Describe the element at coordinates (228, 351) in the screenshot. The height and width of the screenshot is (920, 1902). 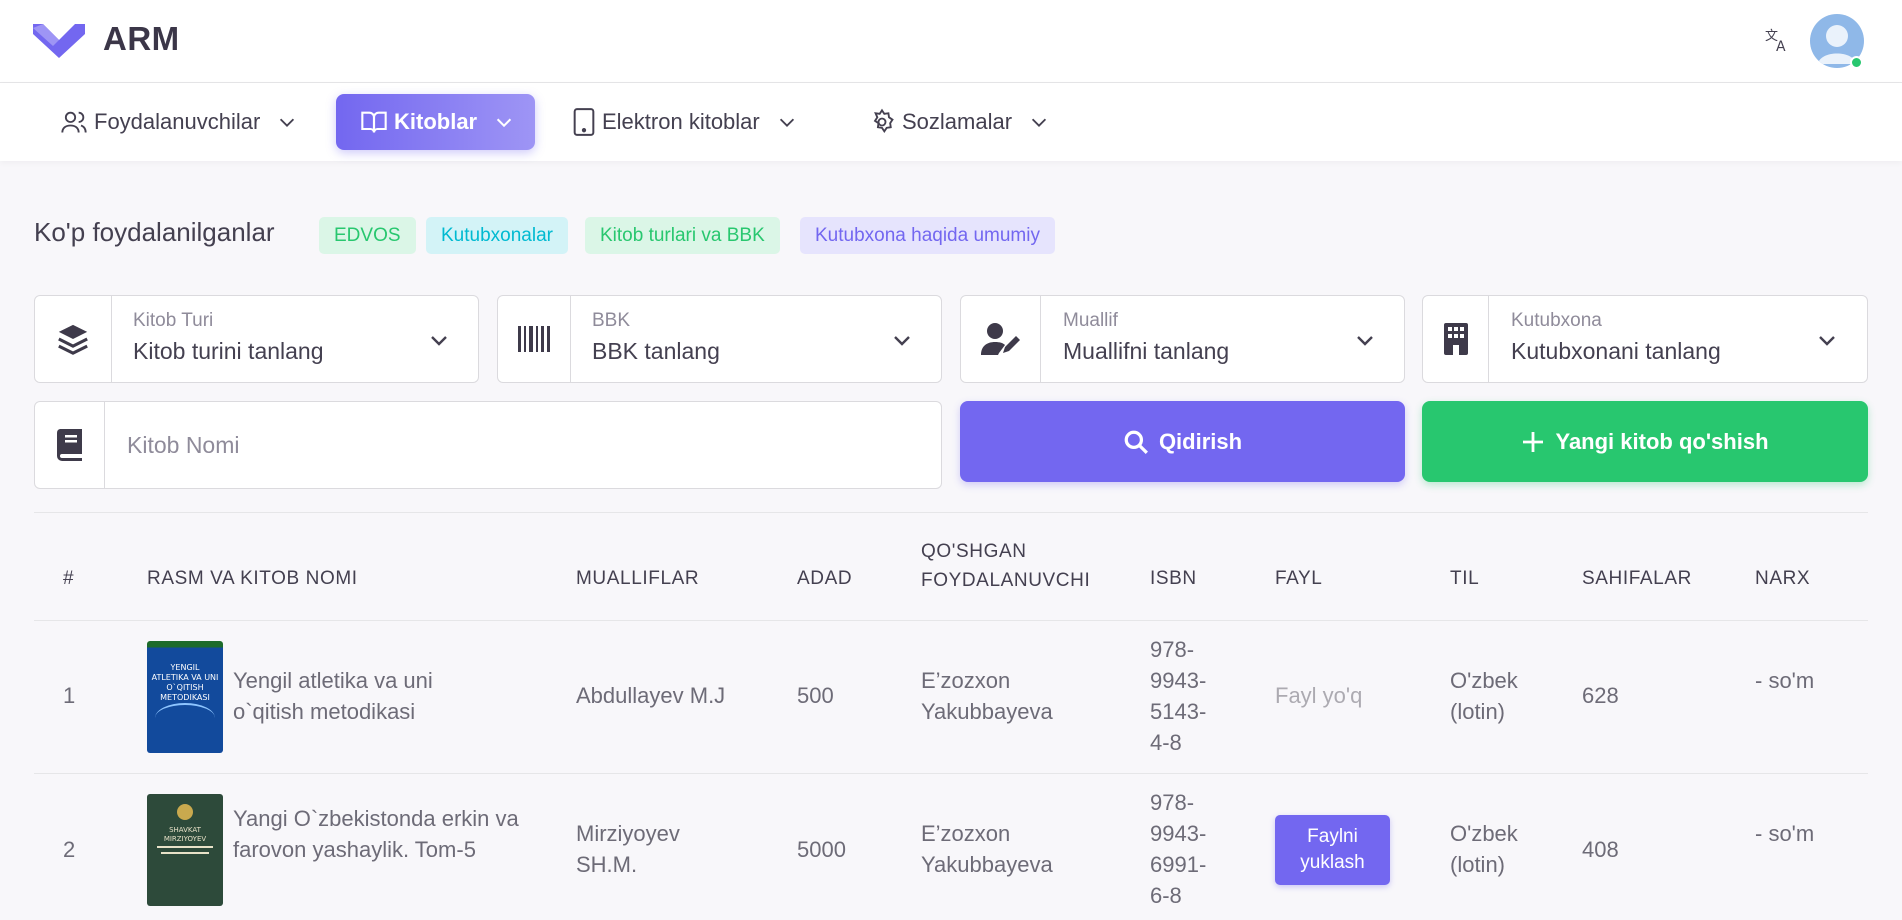
I see `filter-value: Kitob turini tanlang` at that location.